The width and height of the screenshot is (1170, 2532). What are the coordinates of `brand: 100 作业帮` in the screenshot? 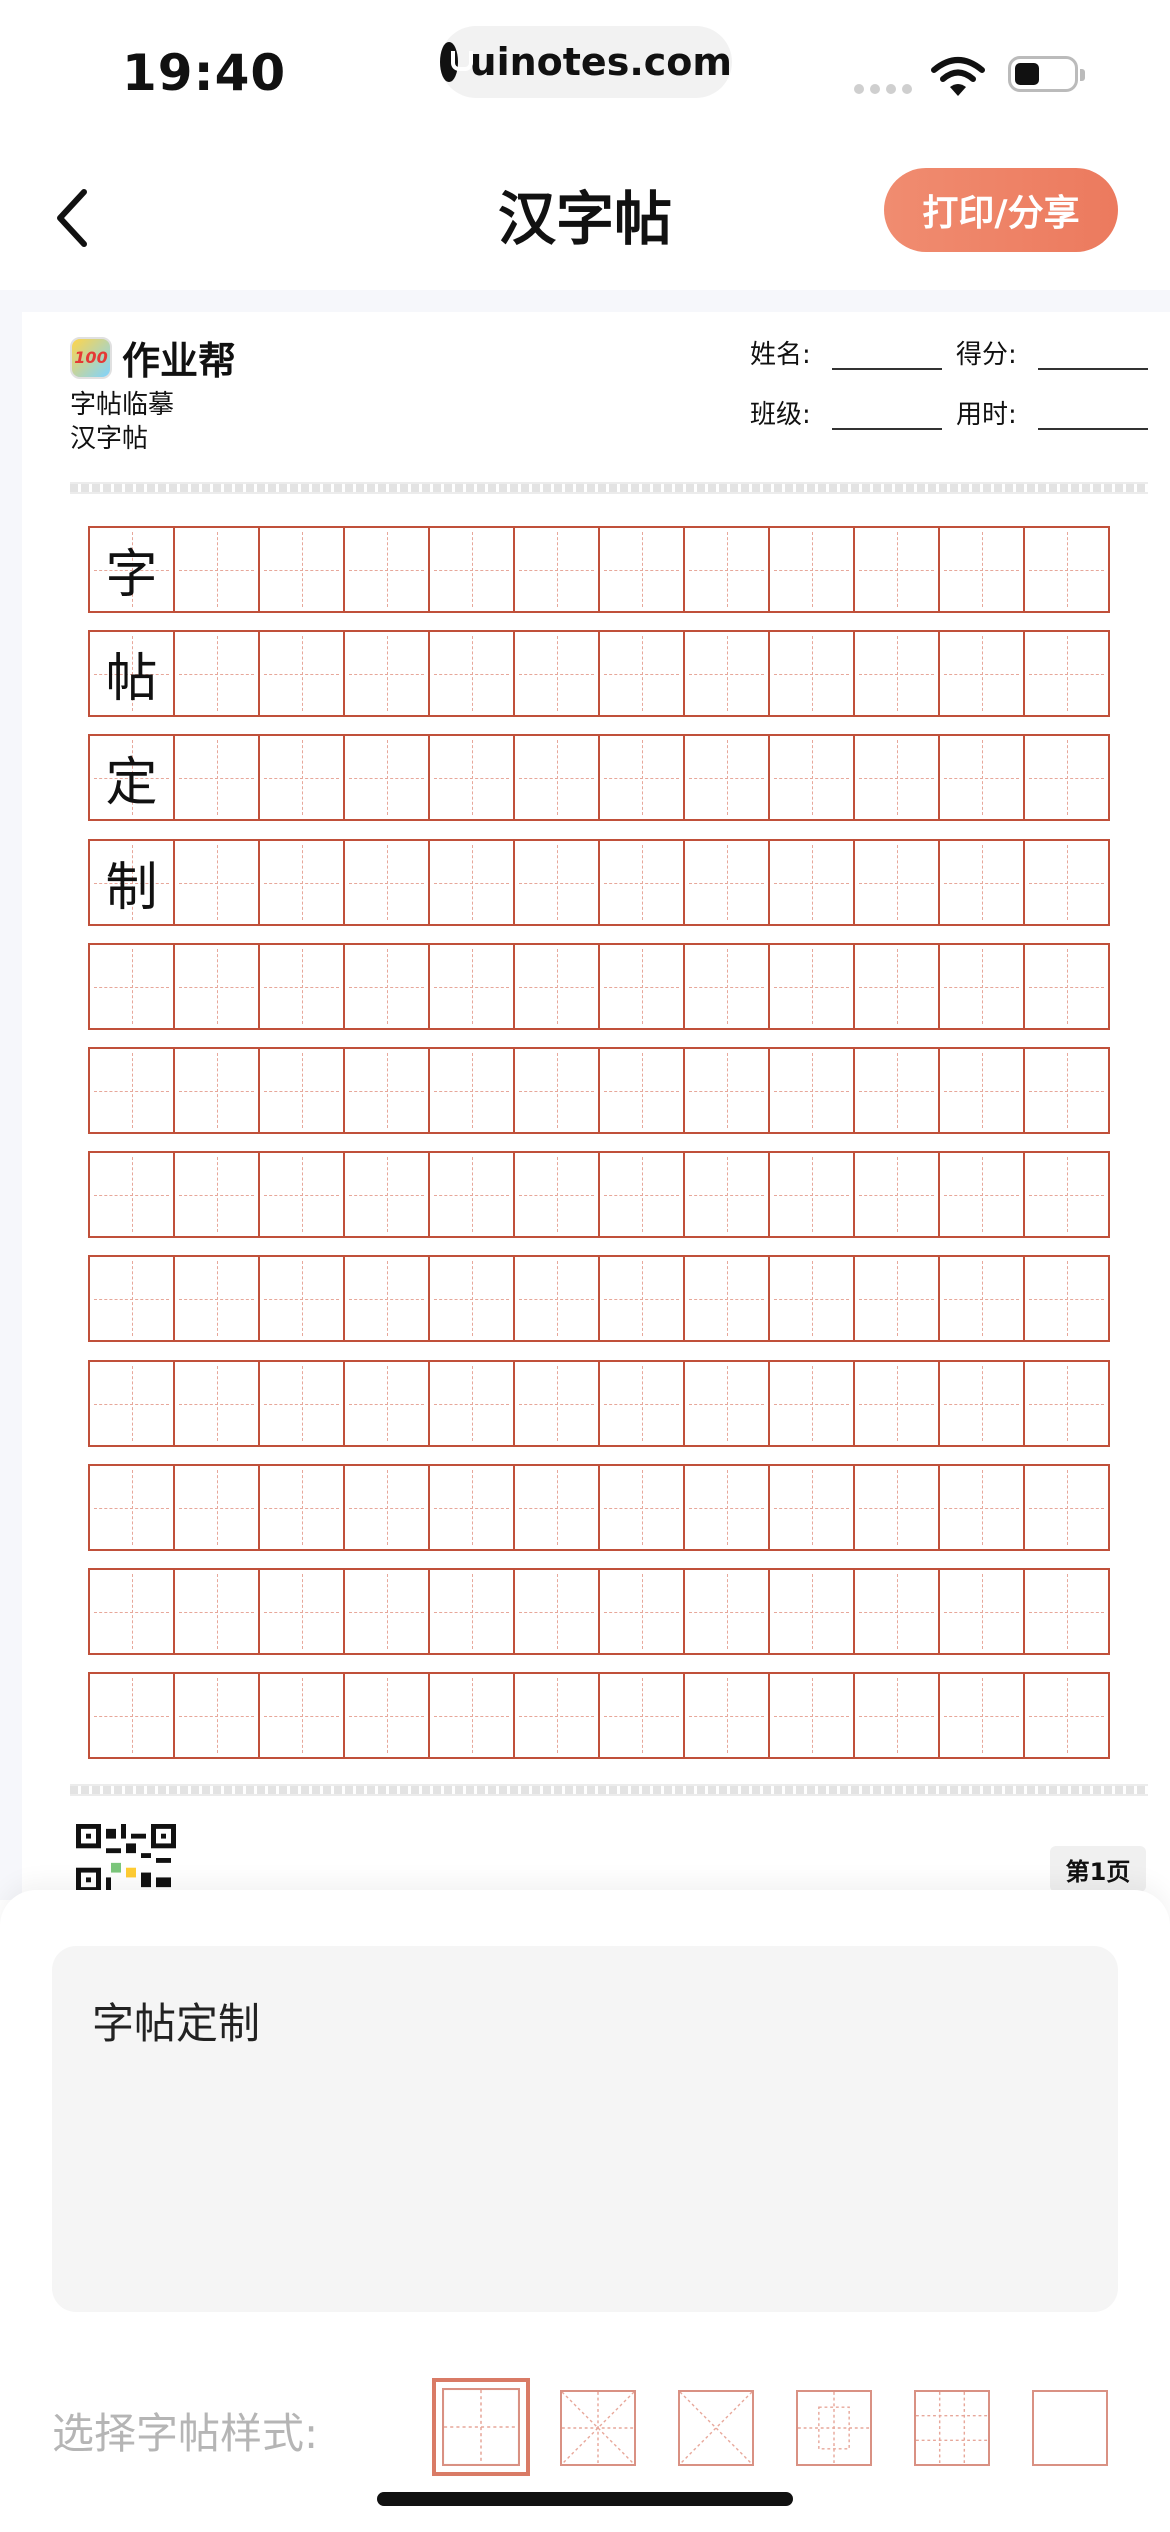 It's located at (153, 357).